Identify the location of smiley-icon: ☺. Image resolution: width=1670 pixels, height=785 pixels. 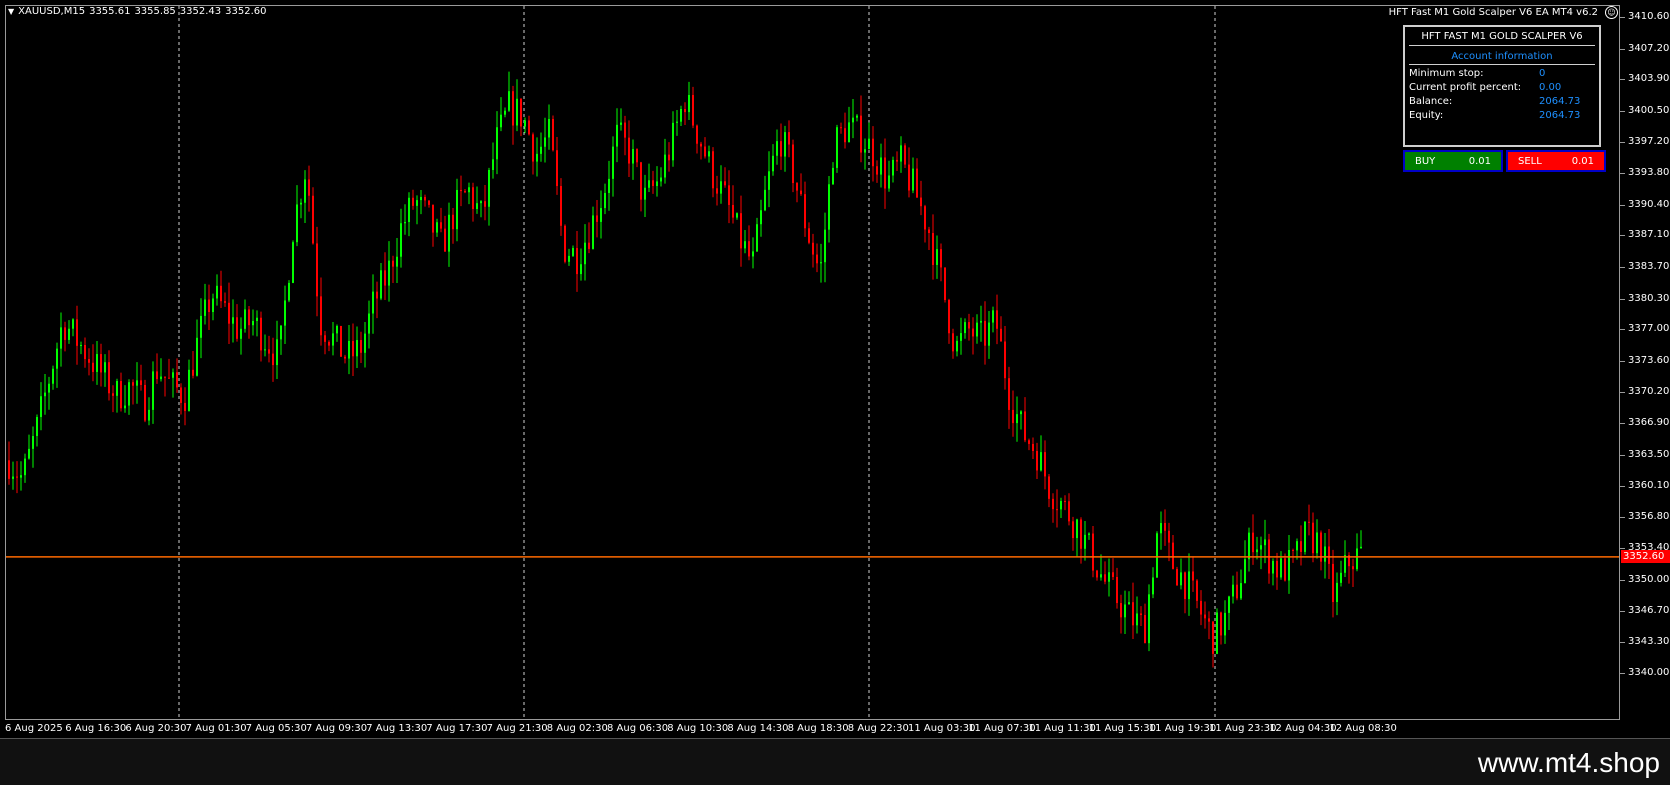
(1611, 12).